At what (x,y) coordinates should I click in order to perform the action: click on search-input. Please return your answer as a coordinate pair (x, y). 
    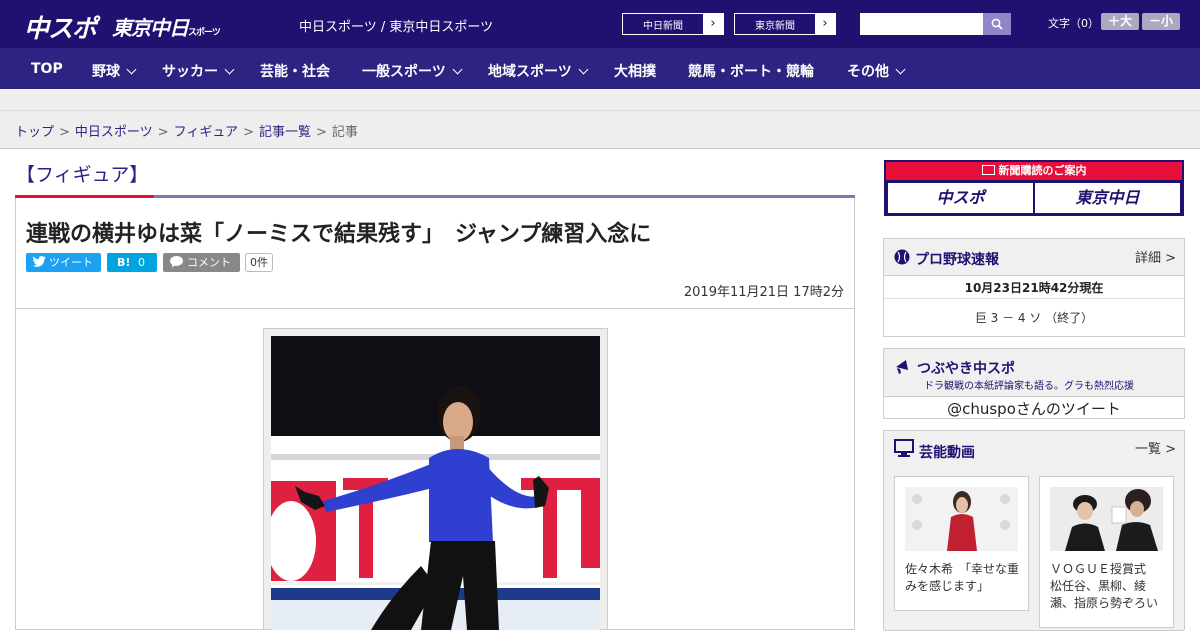
    Looking at the image, I should click on (921, 24).